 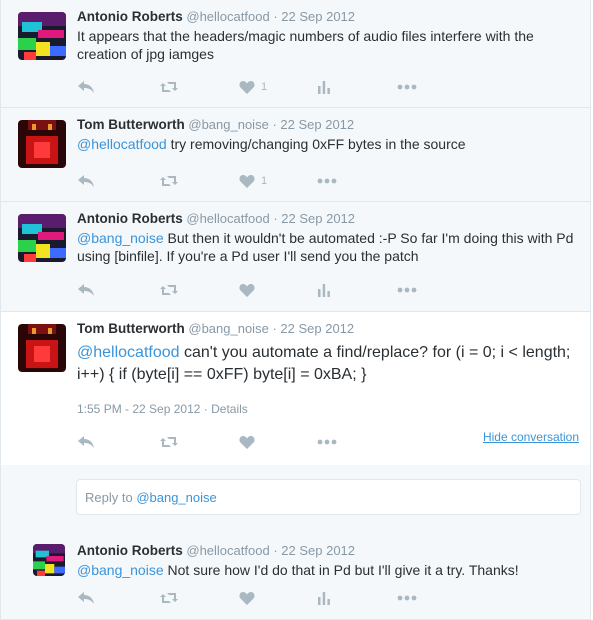 I want to click on reply-prefix: Reply to, so click(x=111, y=497).